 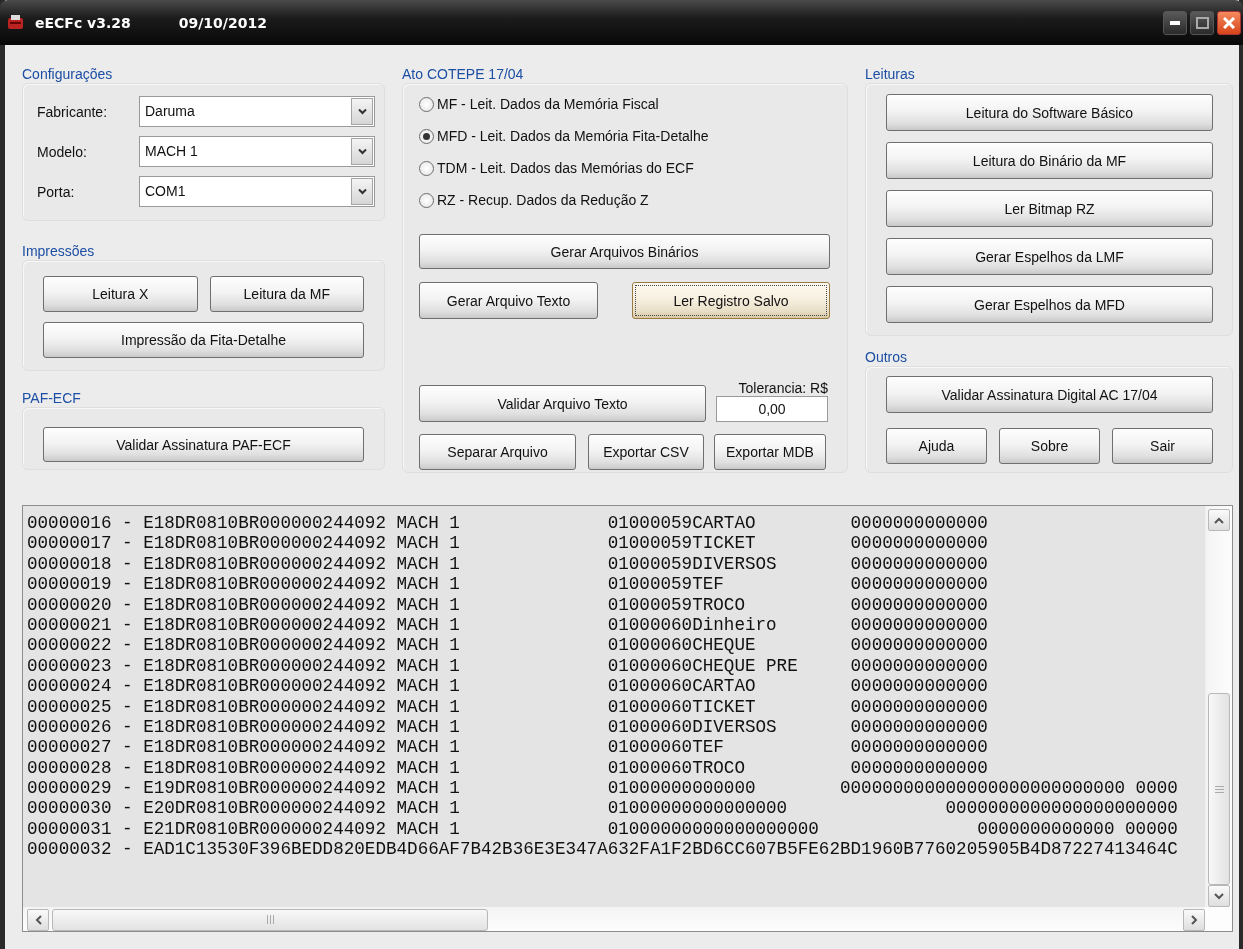 What do you see at coordinates (203, 444) in the screenshot?
I see `validate-button: Validar Assinatura PAF-ECF` at bounding box center [203, 444].